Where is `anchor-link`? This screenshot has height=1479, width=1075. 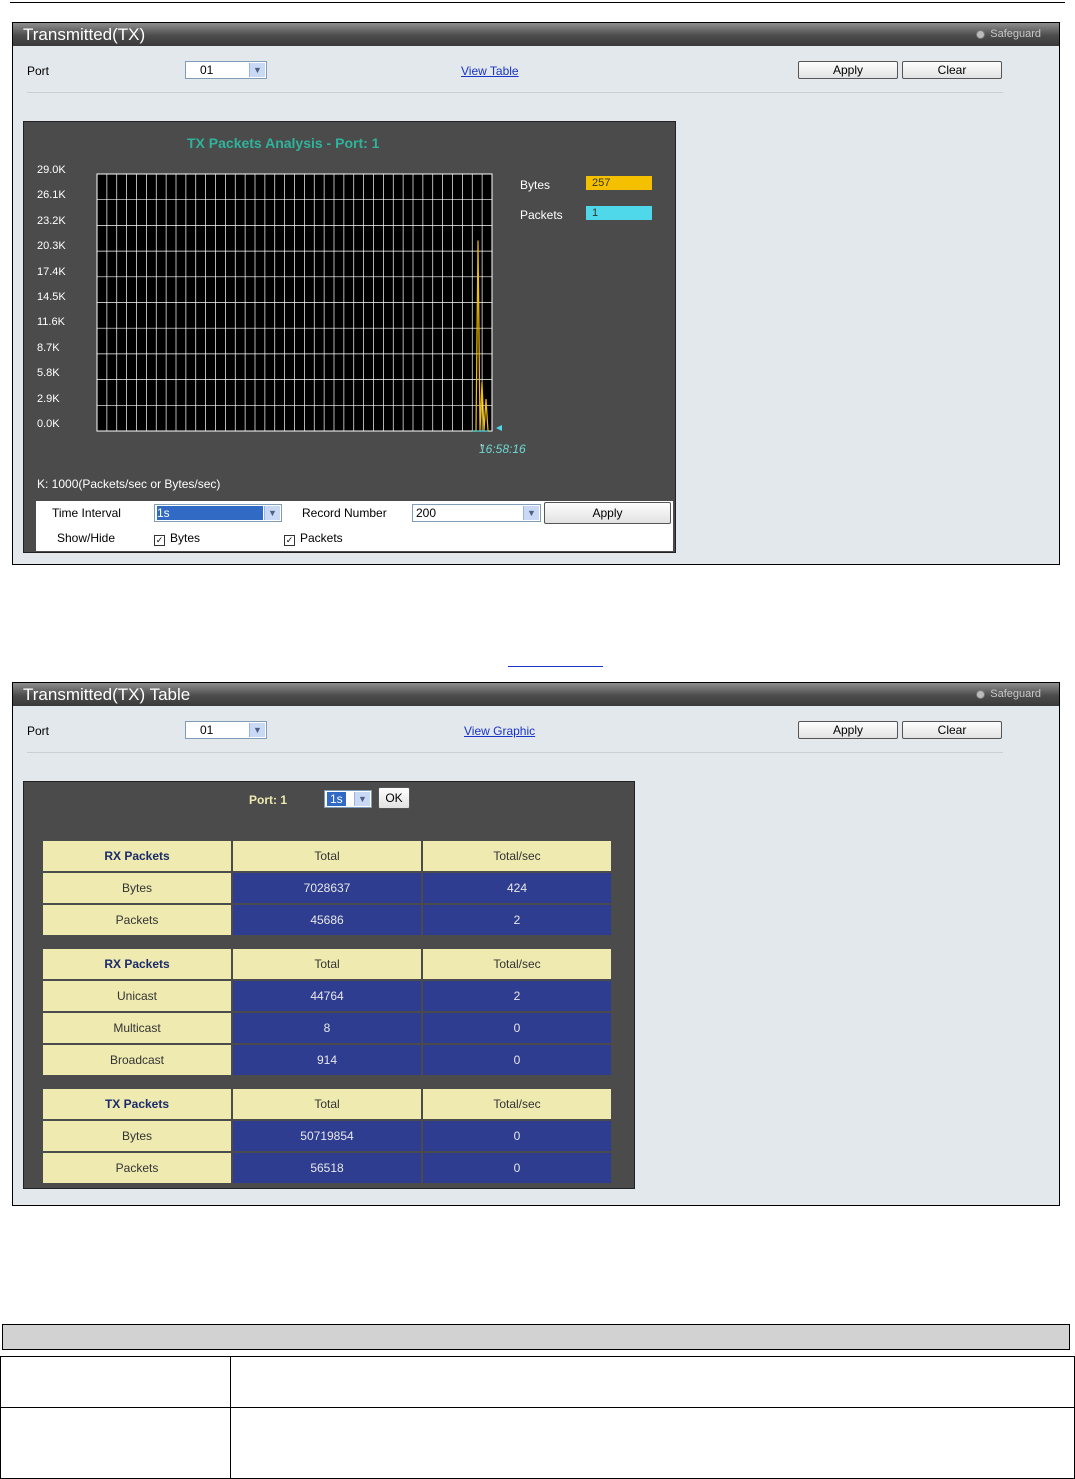 anchor-link is located at coordinates (555, 659).